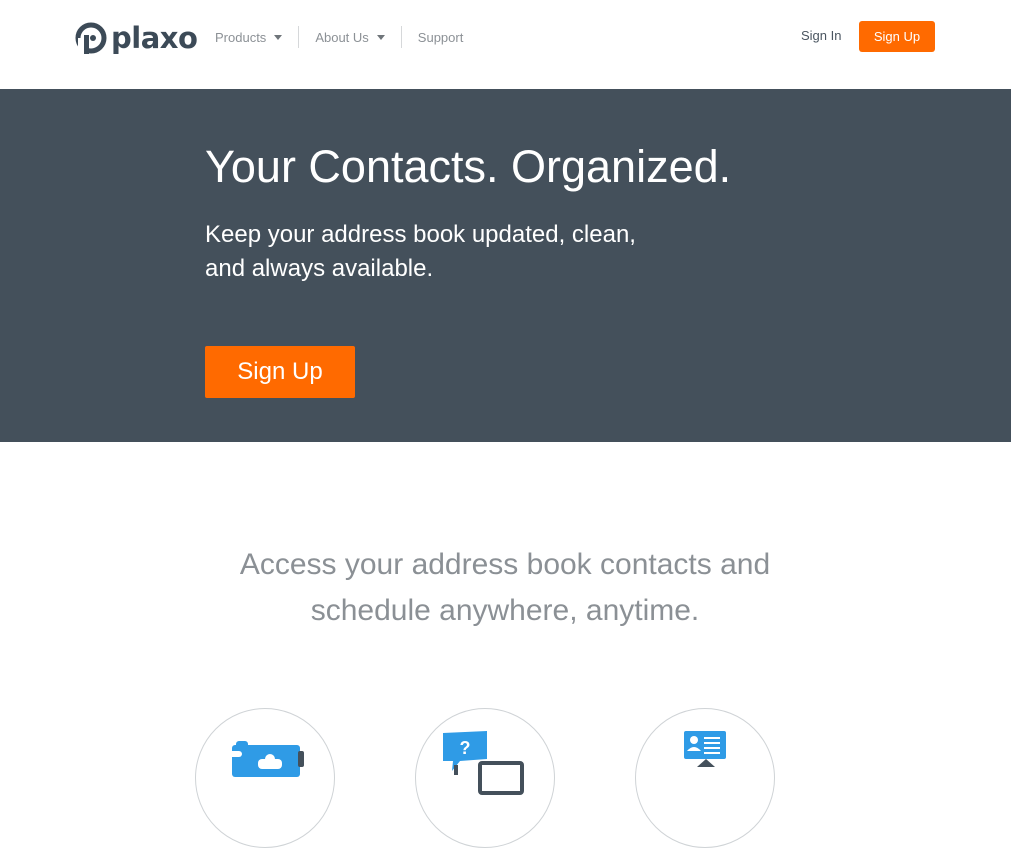 This screenshot has width=1024, height=848. What do you see at coordinates (241, 37) in the screenshot?
I see `nav-products-label: Products` at bounding box center [241, 37].